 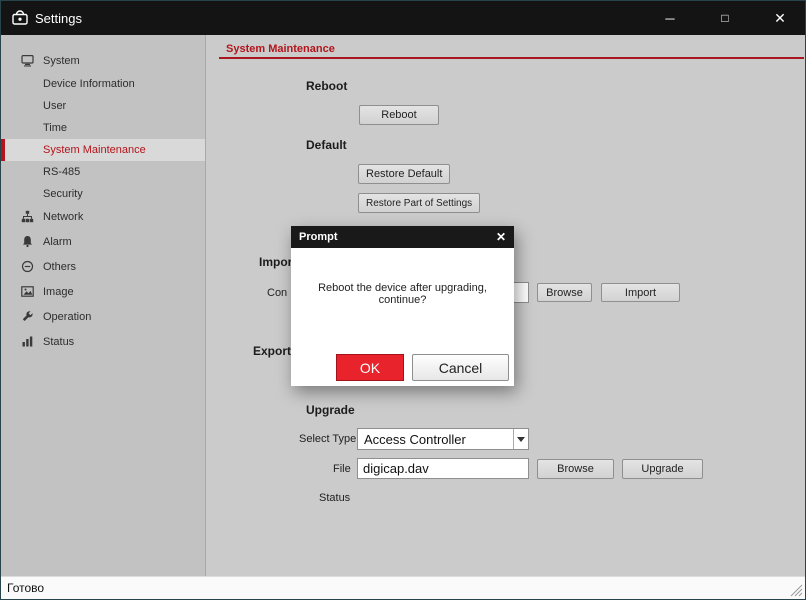 I want to click on sidebar-item-rs485: RS-485, so click(x=103, y=172).